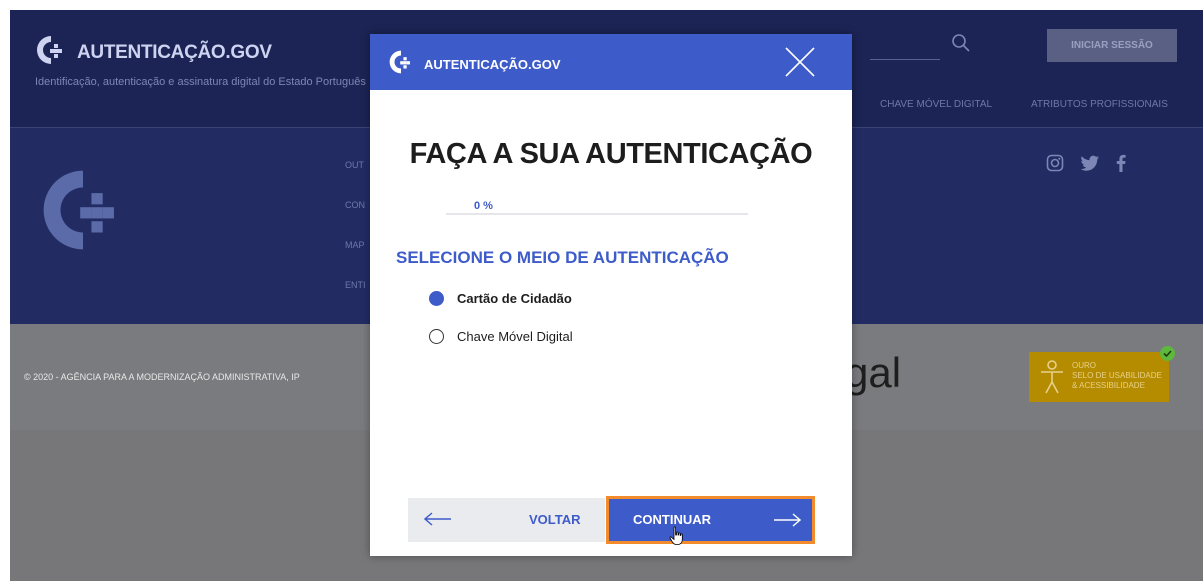  Describe the element at coordinates (672, 519) in the screenshot. I see `continue-label: CONTINUAR` at that location.